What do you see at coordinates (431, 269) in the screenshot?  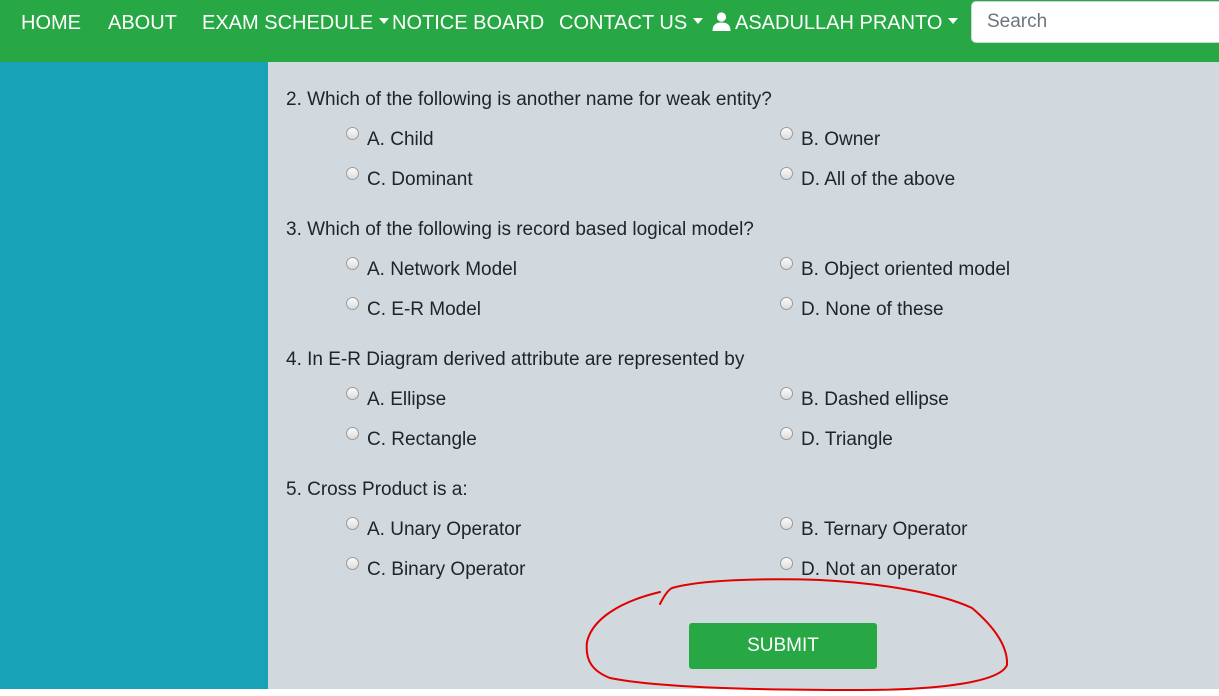 I see `question-3-option-a: A. Network Model` at bounding box center [431, 269].